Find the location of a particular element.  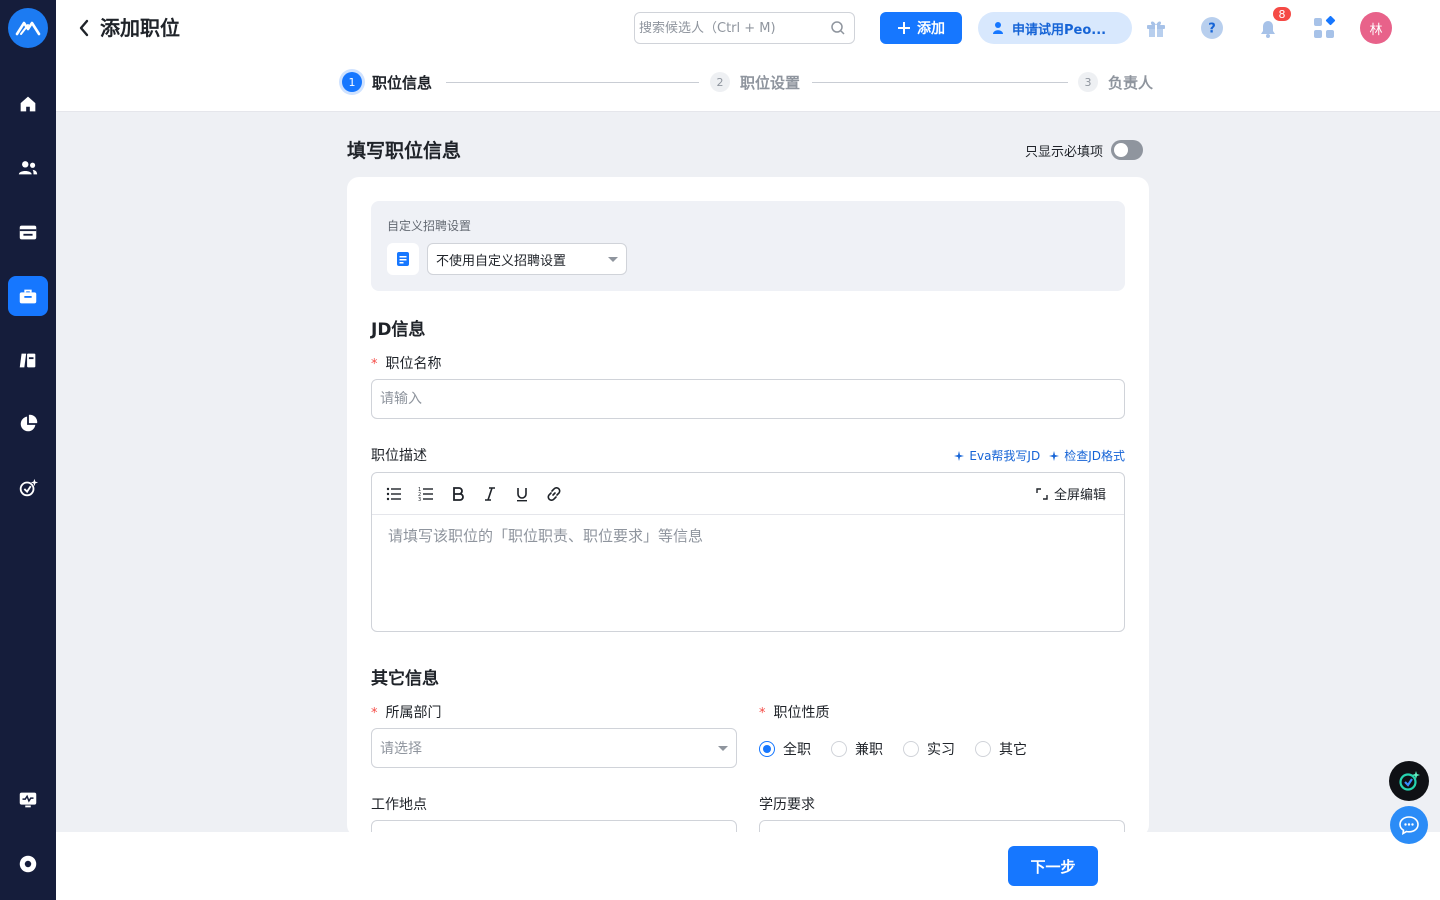

nav-reports is located at coordinates (28, 424).